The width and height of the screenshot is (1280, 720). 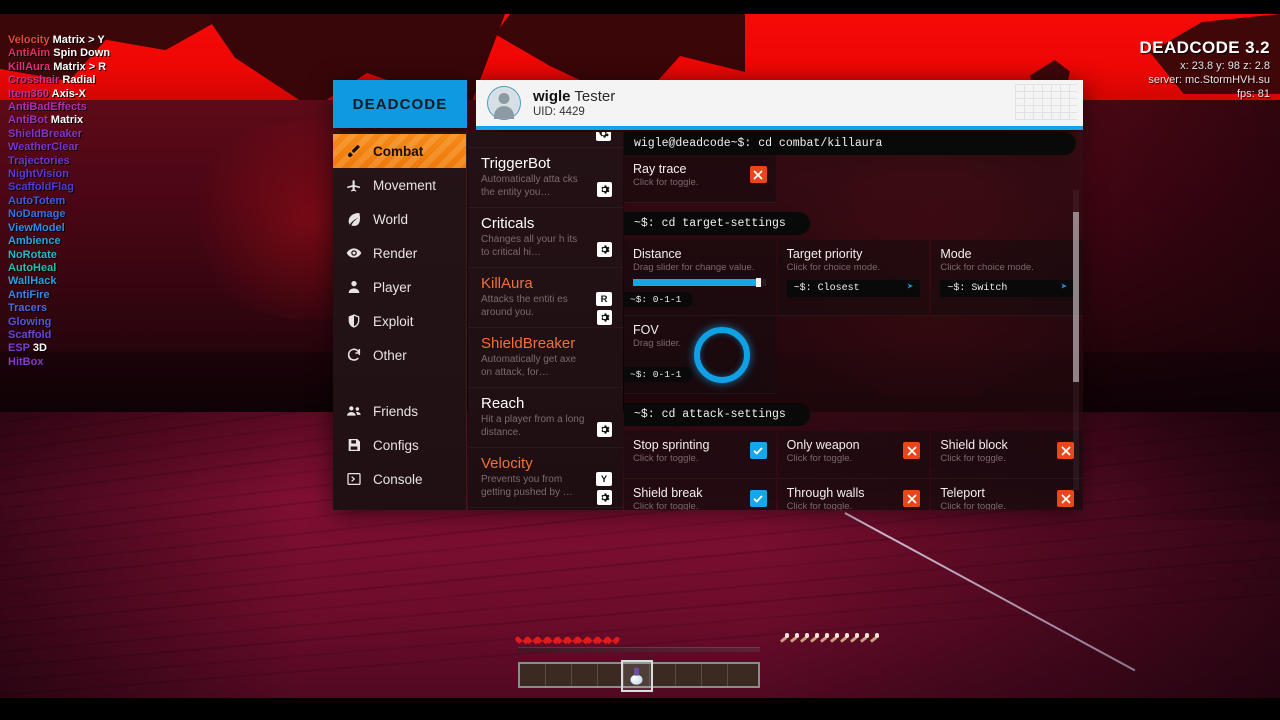 I want to click on setting-label: Through walls, so click(x=825, y=493).